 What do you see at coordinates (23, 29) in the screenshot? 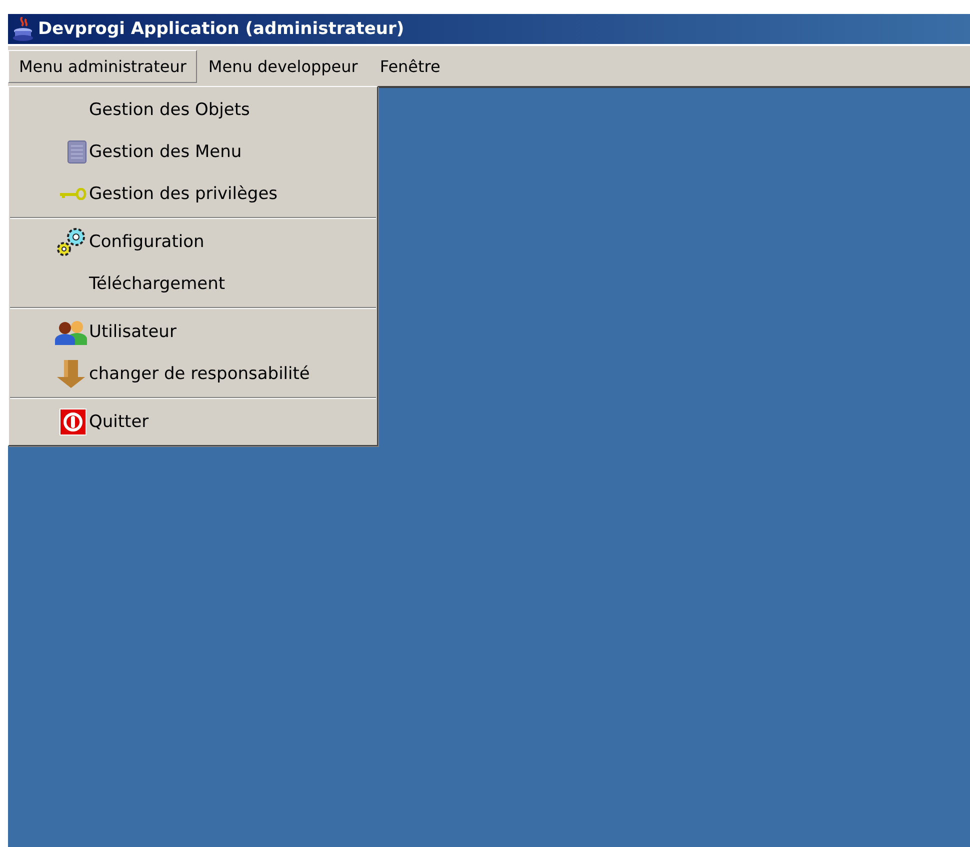
I see `steaming-cup-icon` at bounding box center [23, 29].